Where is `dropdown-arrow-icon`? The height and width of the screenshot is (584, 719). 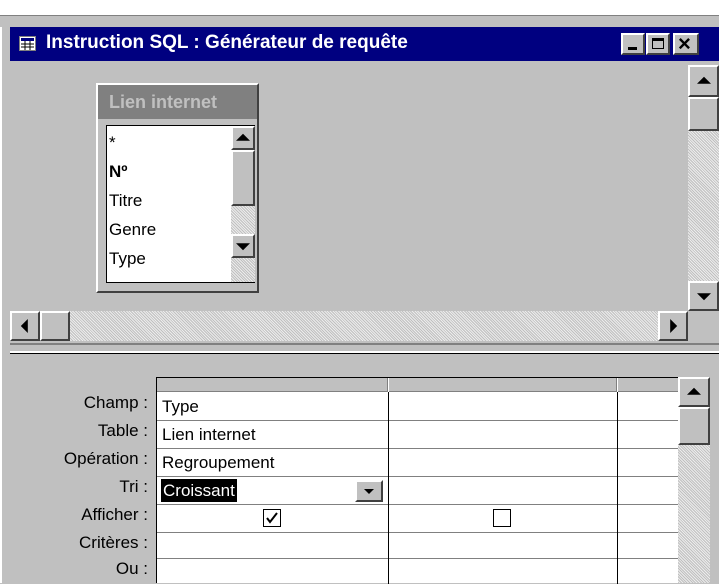 dropdown-arrow-icon is located at coordinates (369, 491).